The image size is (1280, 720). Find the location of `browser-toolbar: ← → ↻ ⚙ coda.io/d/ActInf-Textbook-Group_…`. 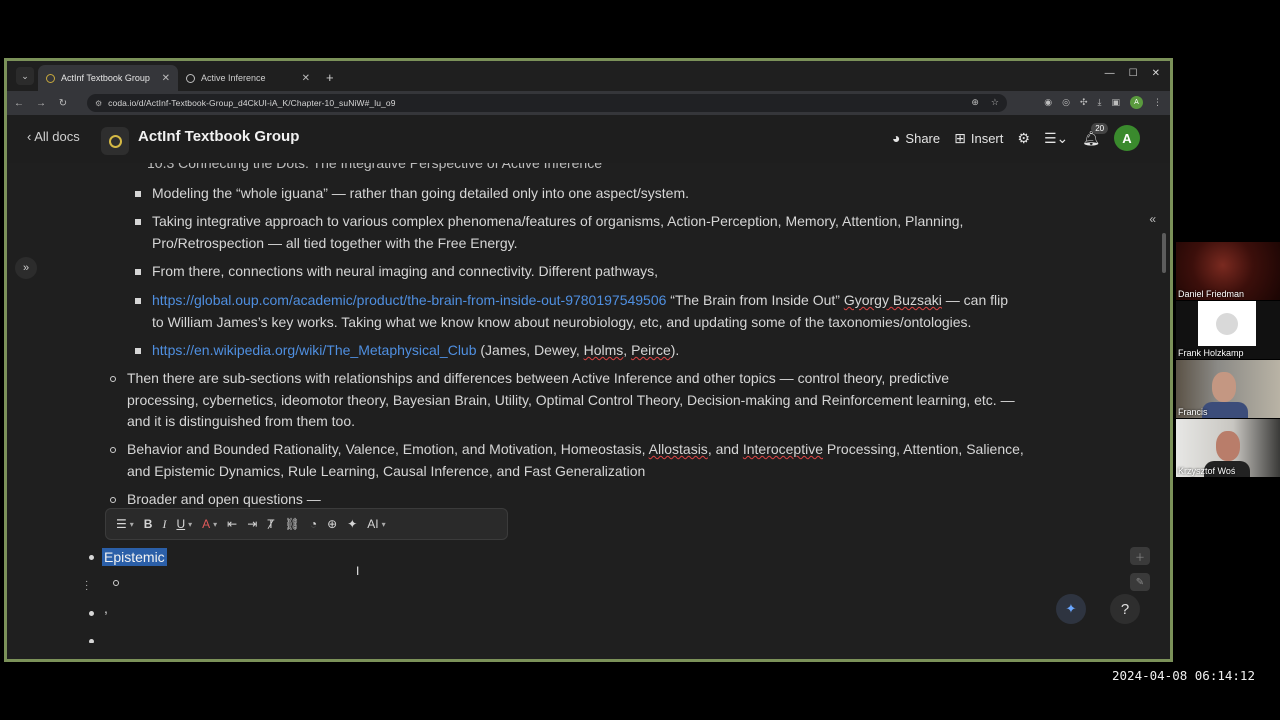

browser-toolbar: ← → ↻ ⚙ coda.io/d/ActInf-Textbook-Group_… is located at coordinates (588, 103).